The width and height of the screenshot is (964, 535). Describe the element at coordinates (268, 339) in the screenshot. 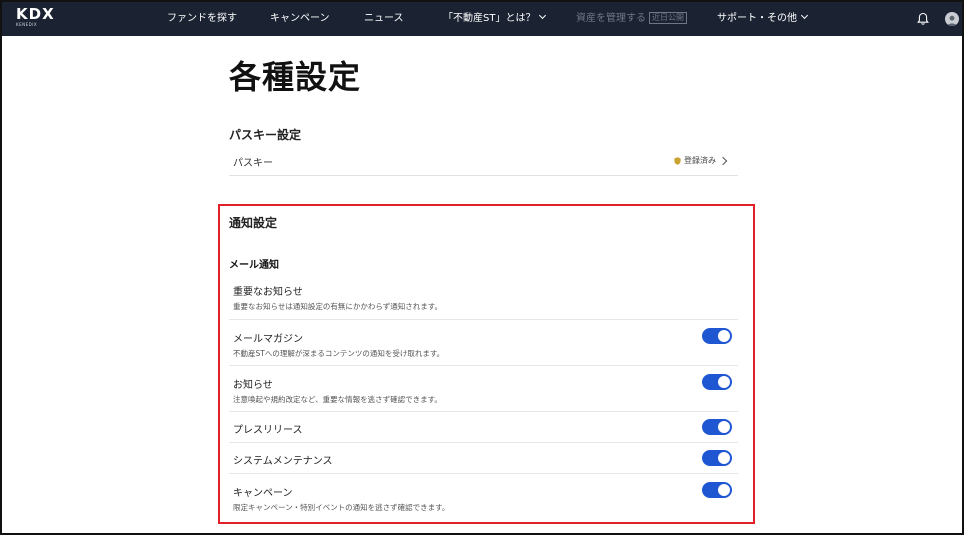

I see `notification-label: メールマガジン` at that location.